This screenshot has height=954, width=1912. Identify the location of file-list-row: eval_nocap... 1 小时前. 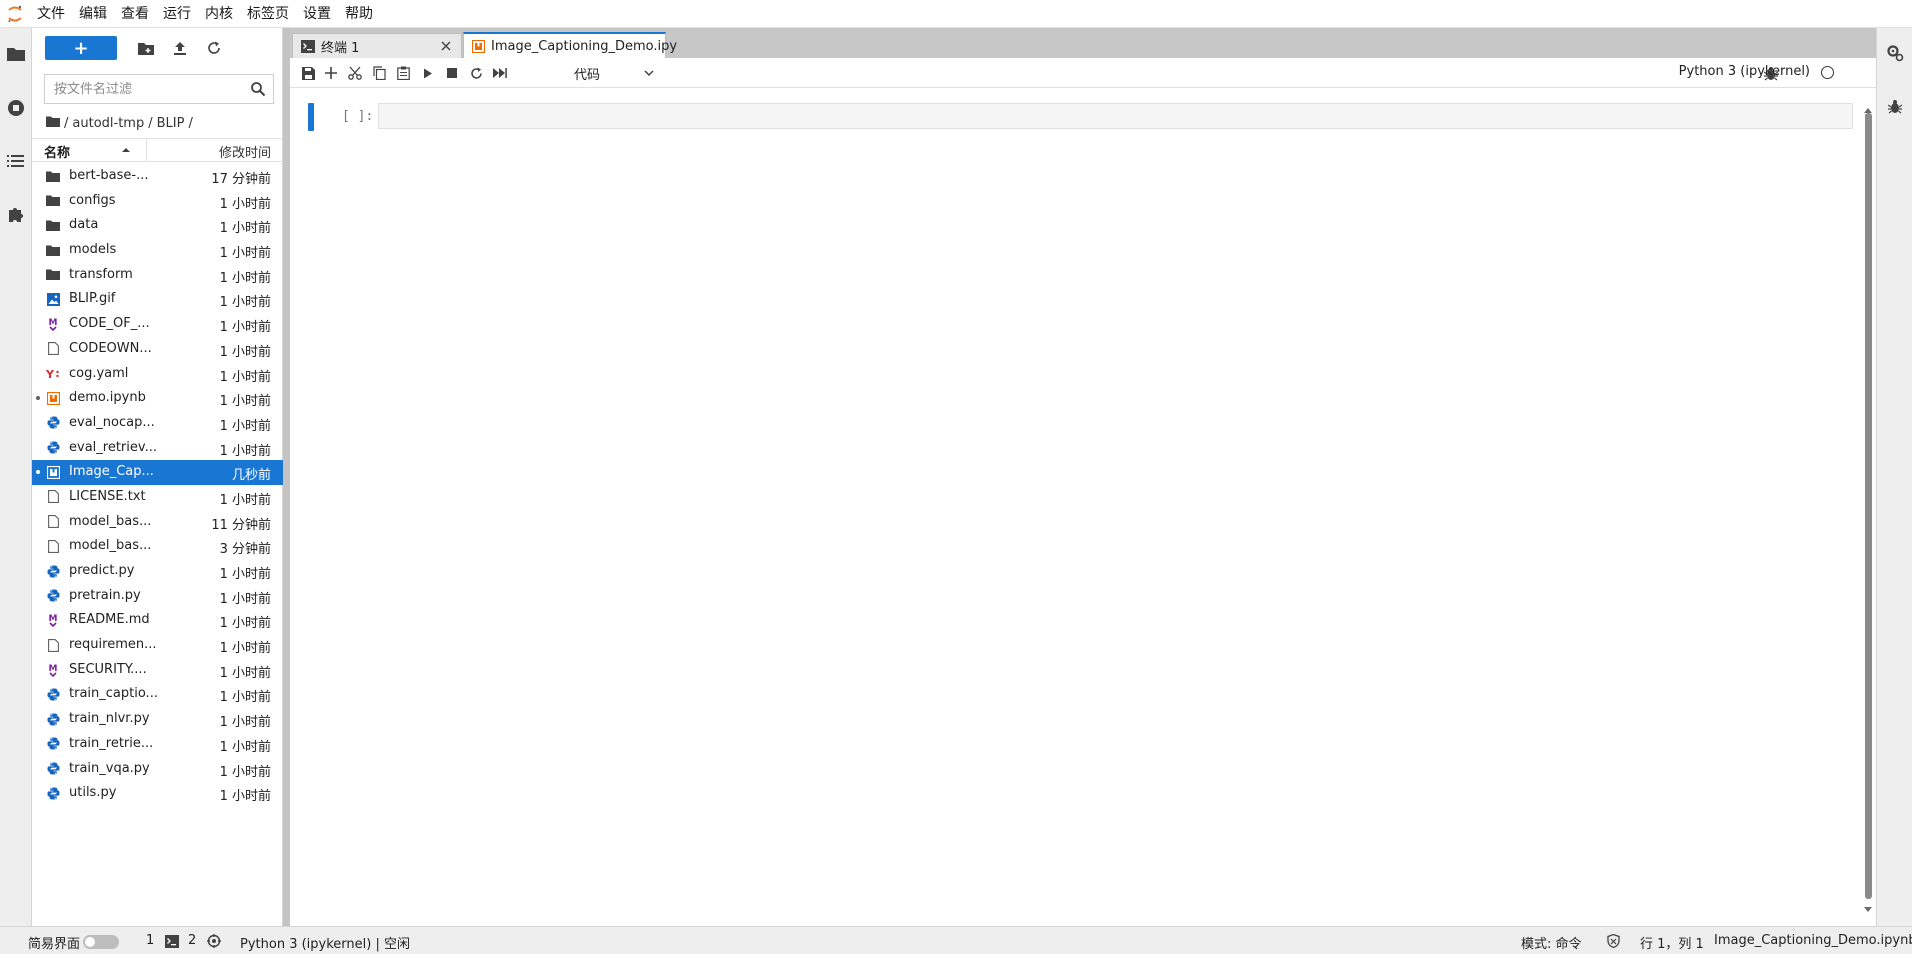
(157, 423).